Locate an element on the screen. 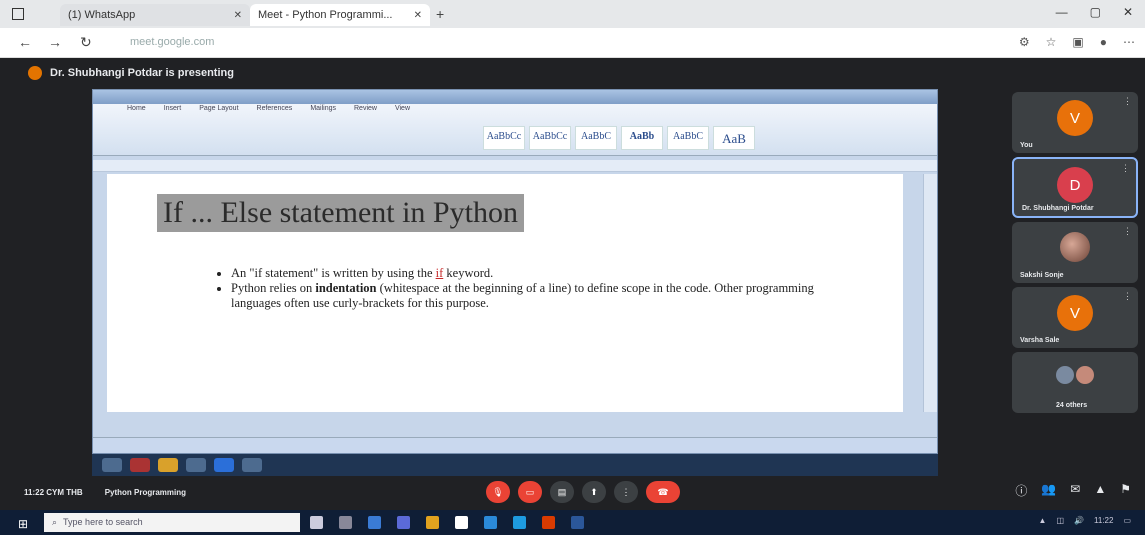  meeting-info: 11:22 CYM THB Python Programming is located at coordinates (105, 492).